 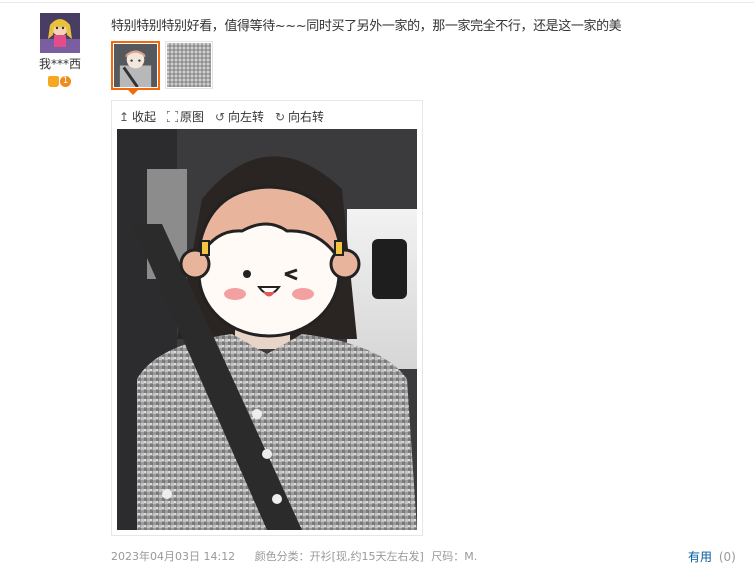 I want to click on avatar, so click(x=60, y=33).